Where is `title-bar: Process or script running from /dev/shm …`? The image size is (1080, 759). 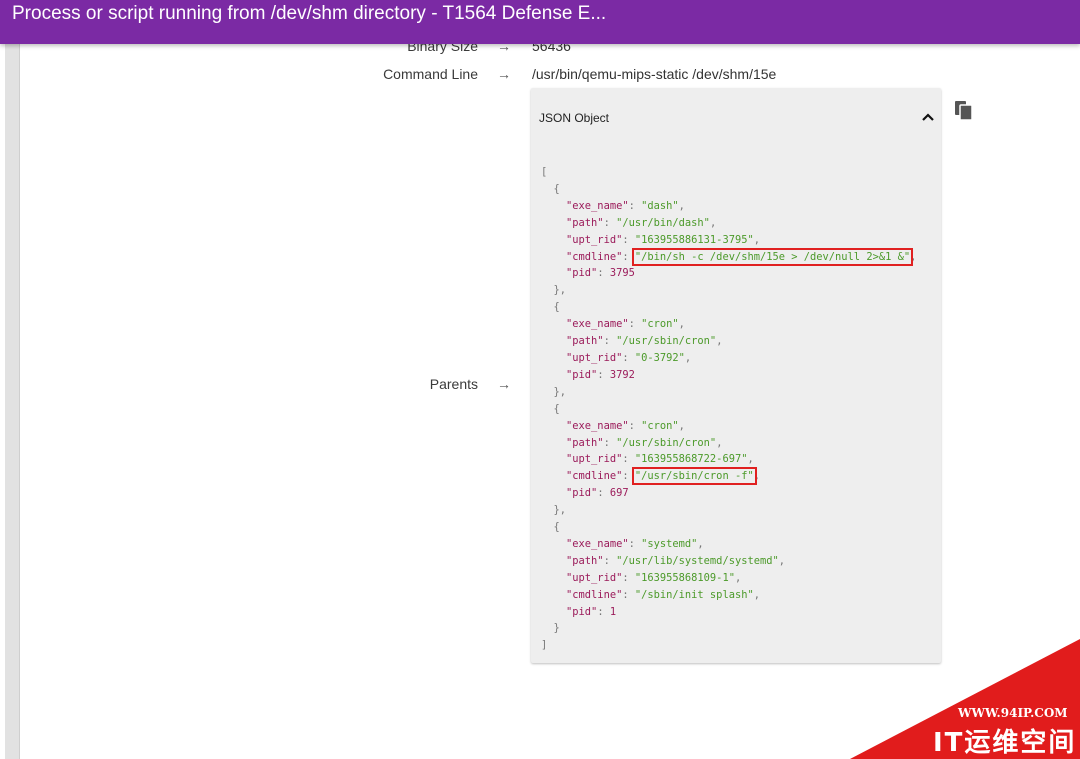
title-bar: Process or script running from /dev/shm … is located at coordinates (540, 22).